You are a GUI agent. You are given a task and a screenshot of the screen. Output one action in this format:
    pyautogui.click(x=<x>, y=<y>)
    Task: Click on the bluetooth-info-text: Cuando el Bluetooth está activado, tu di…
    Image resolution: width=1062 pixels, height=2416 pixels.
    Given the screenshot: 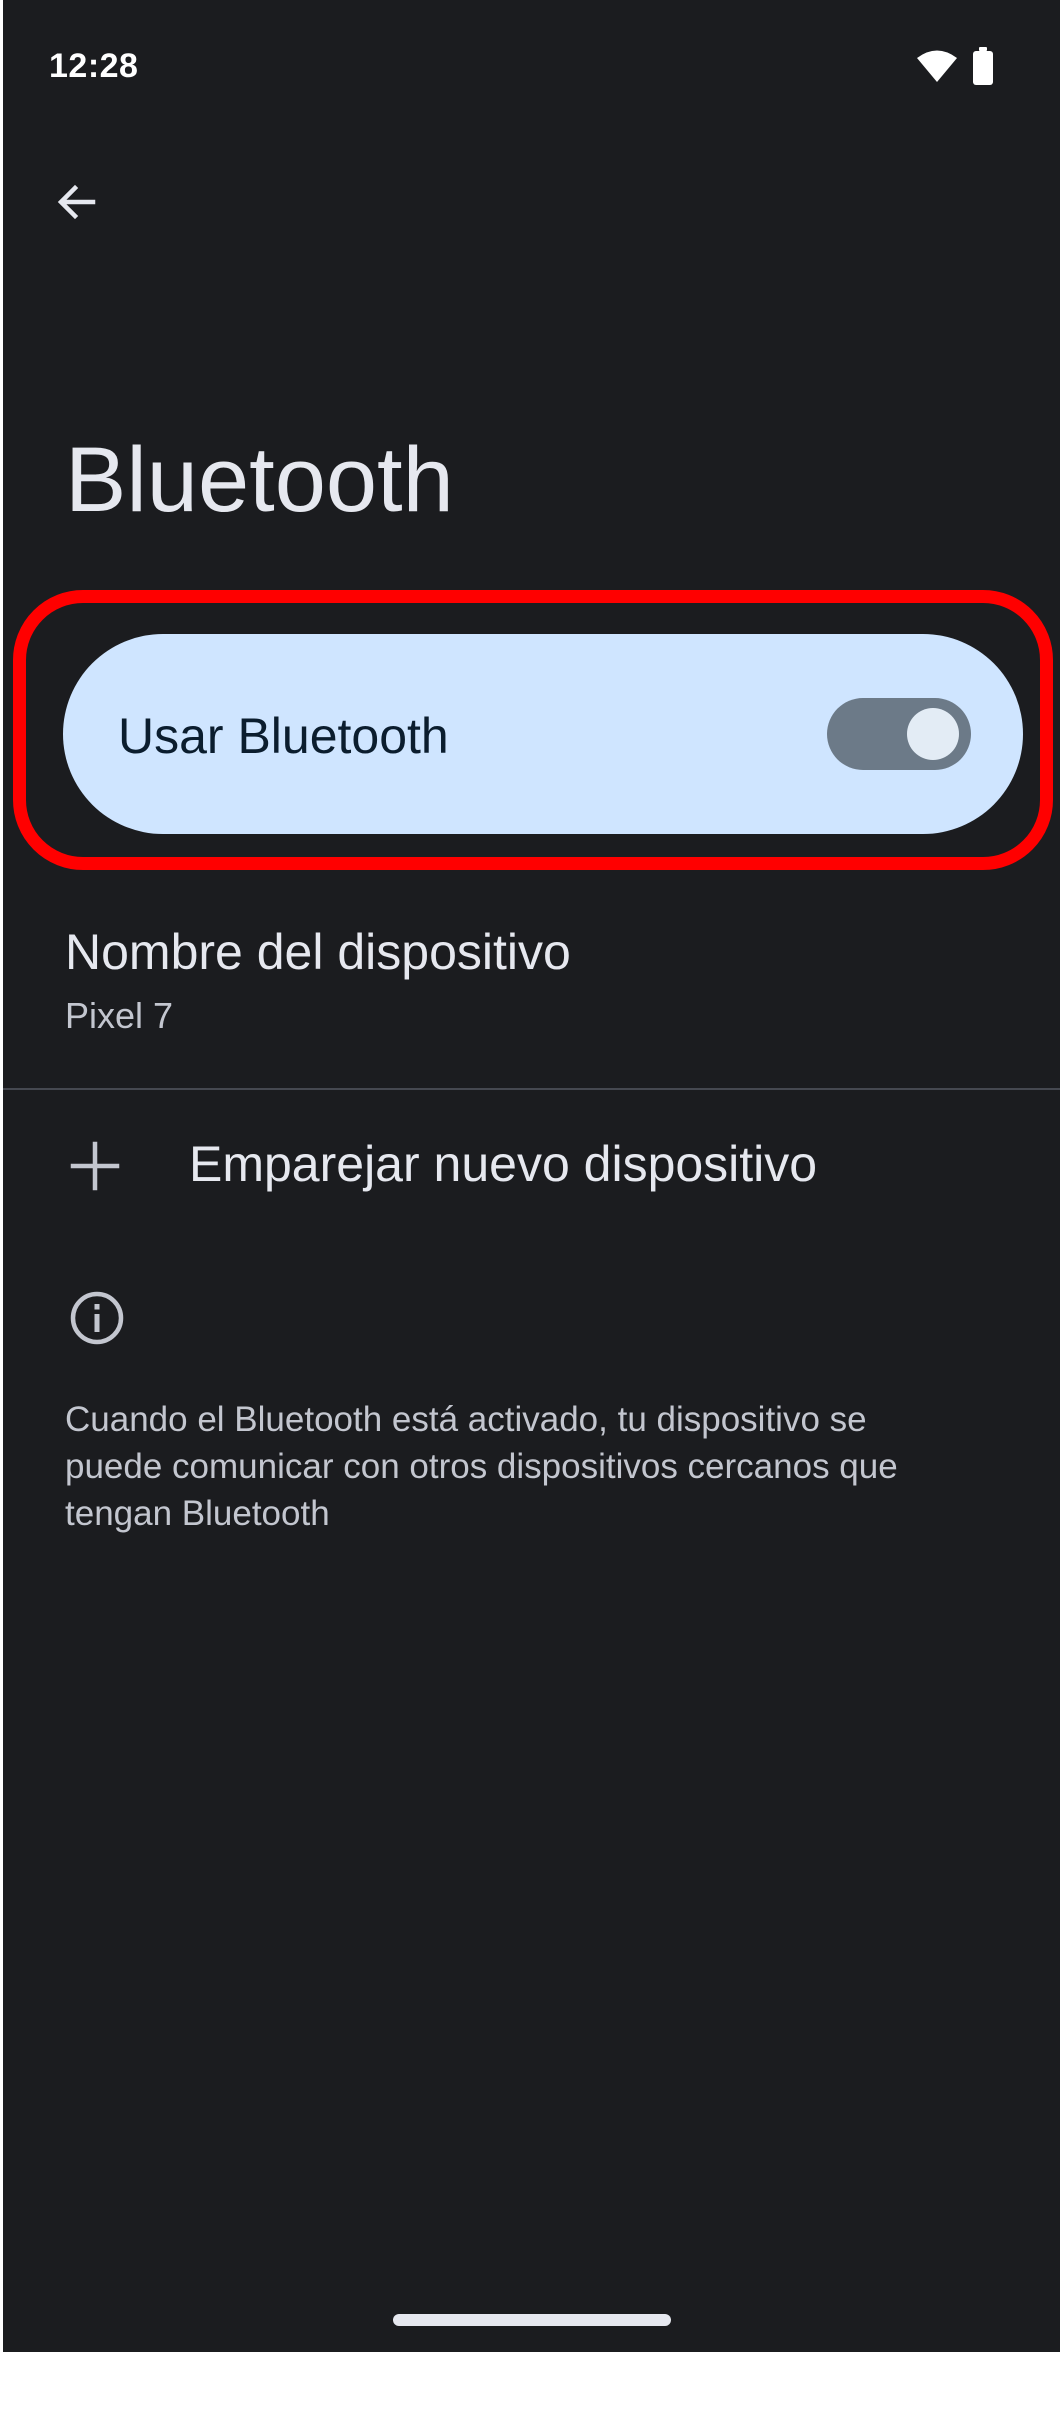 What is the action you would take?
    pyautogui.click(x=481, y=1466)
    